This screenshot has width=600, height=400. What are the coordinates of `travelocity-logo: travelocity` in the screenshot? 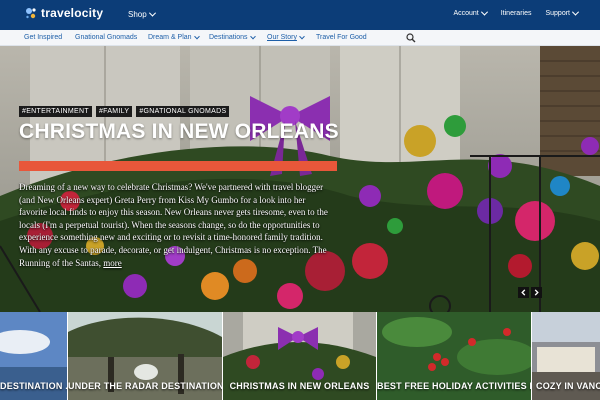 It's located at (63, 13).